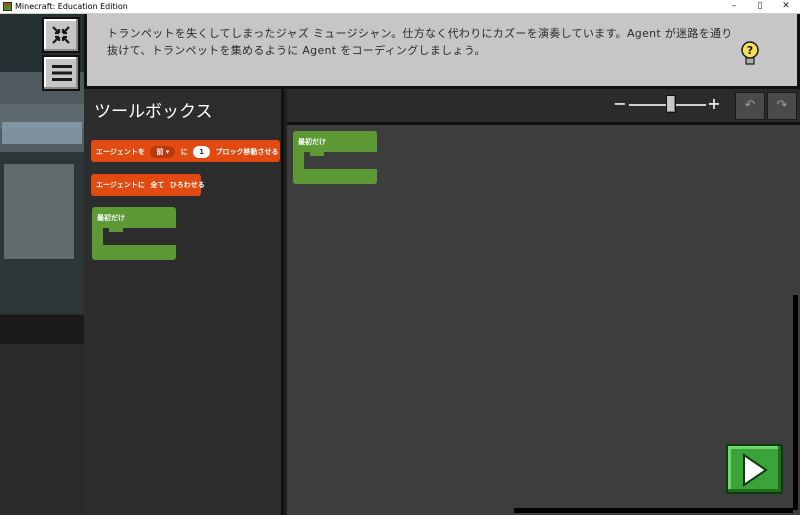 Image resolution: width=800 pixels, height=515 pixels. Describe the element at coordinates (335, 176) in the screenshot. I see `workspace-on-start-footer` at that location.